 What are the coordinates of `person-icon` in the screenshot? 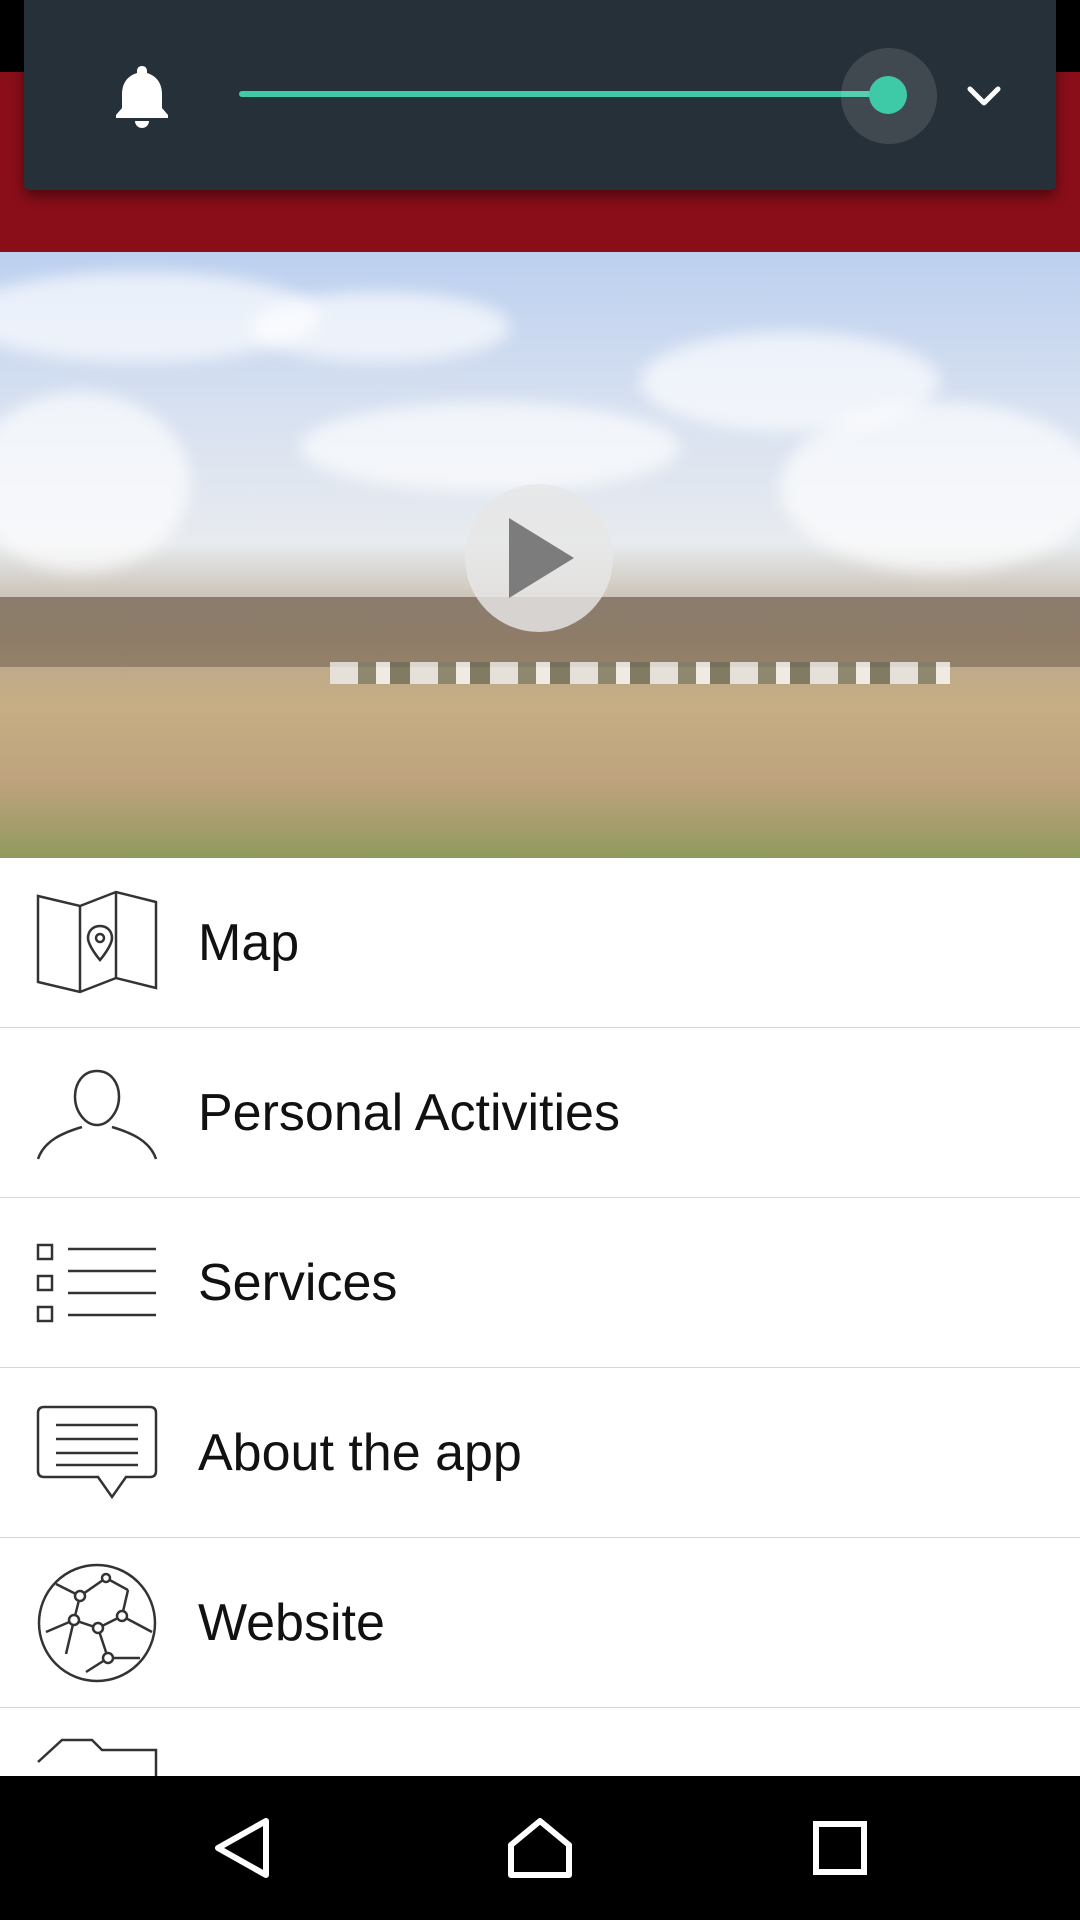 It's located at (97, 1114).